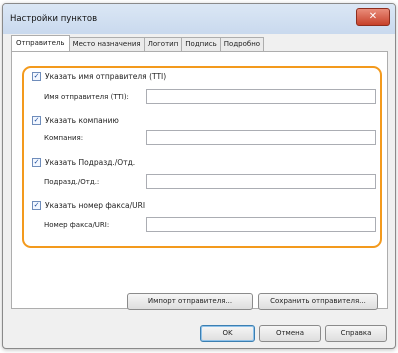 The image size is (398, 353). I want to click on fax-input, so click(261, 224).